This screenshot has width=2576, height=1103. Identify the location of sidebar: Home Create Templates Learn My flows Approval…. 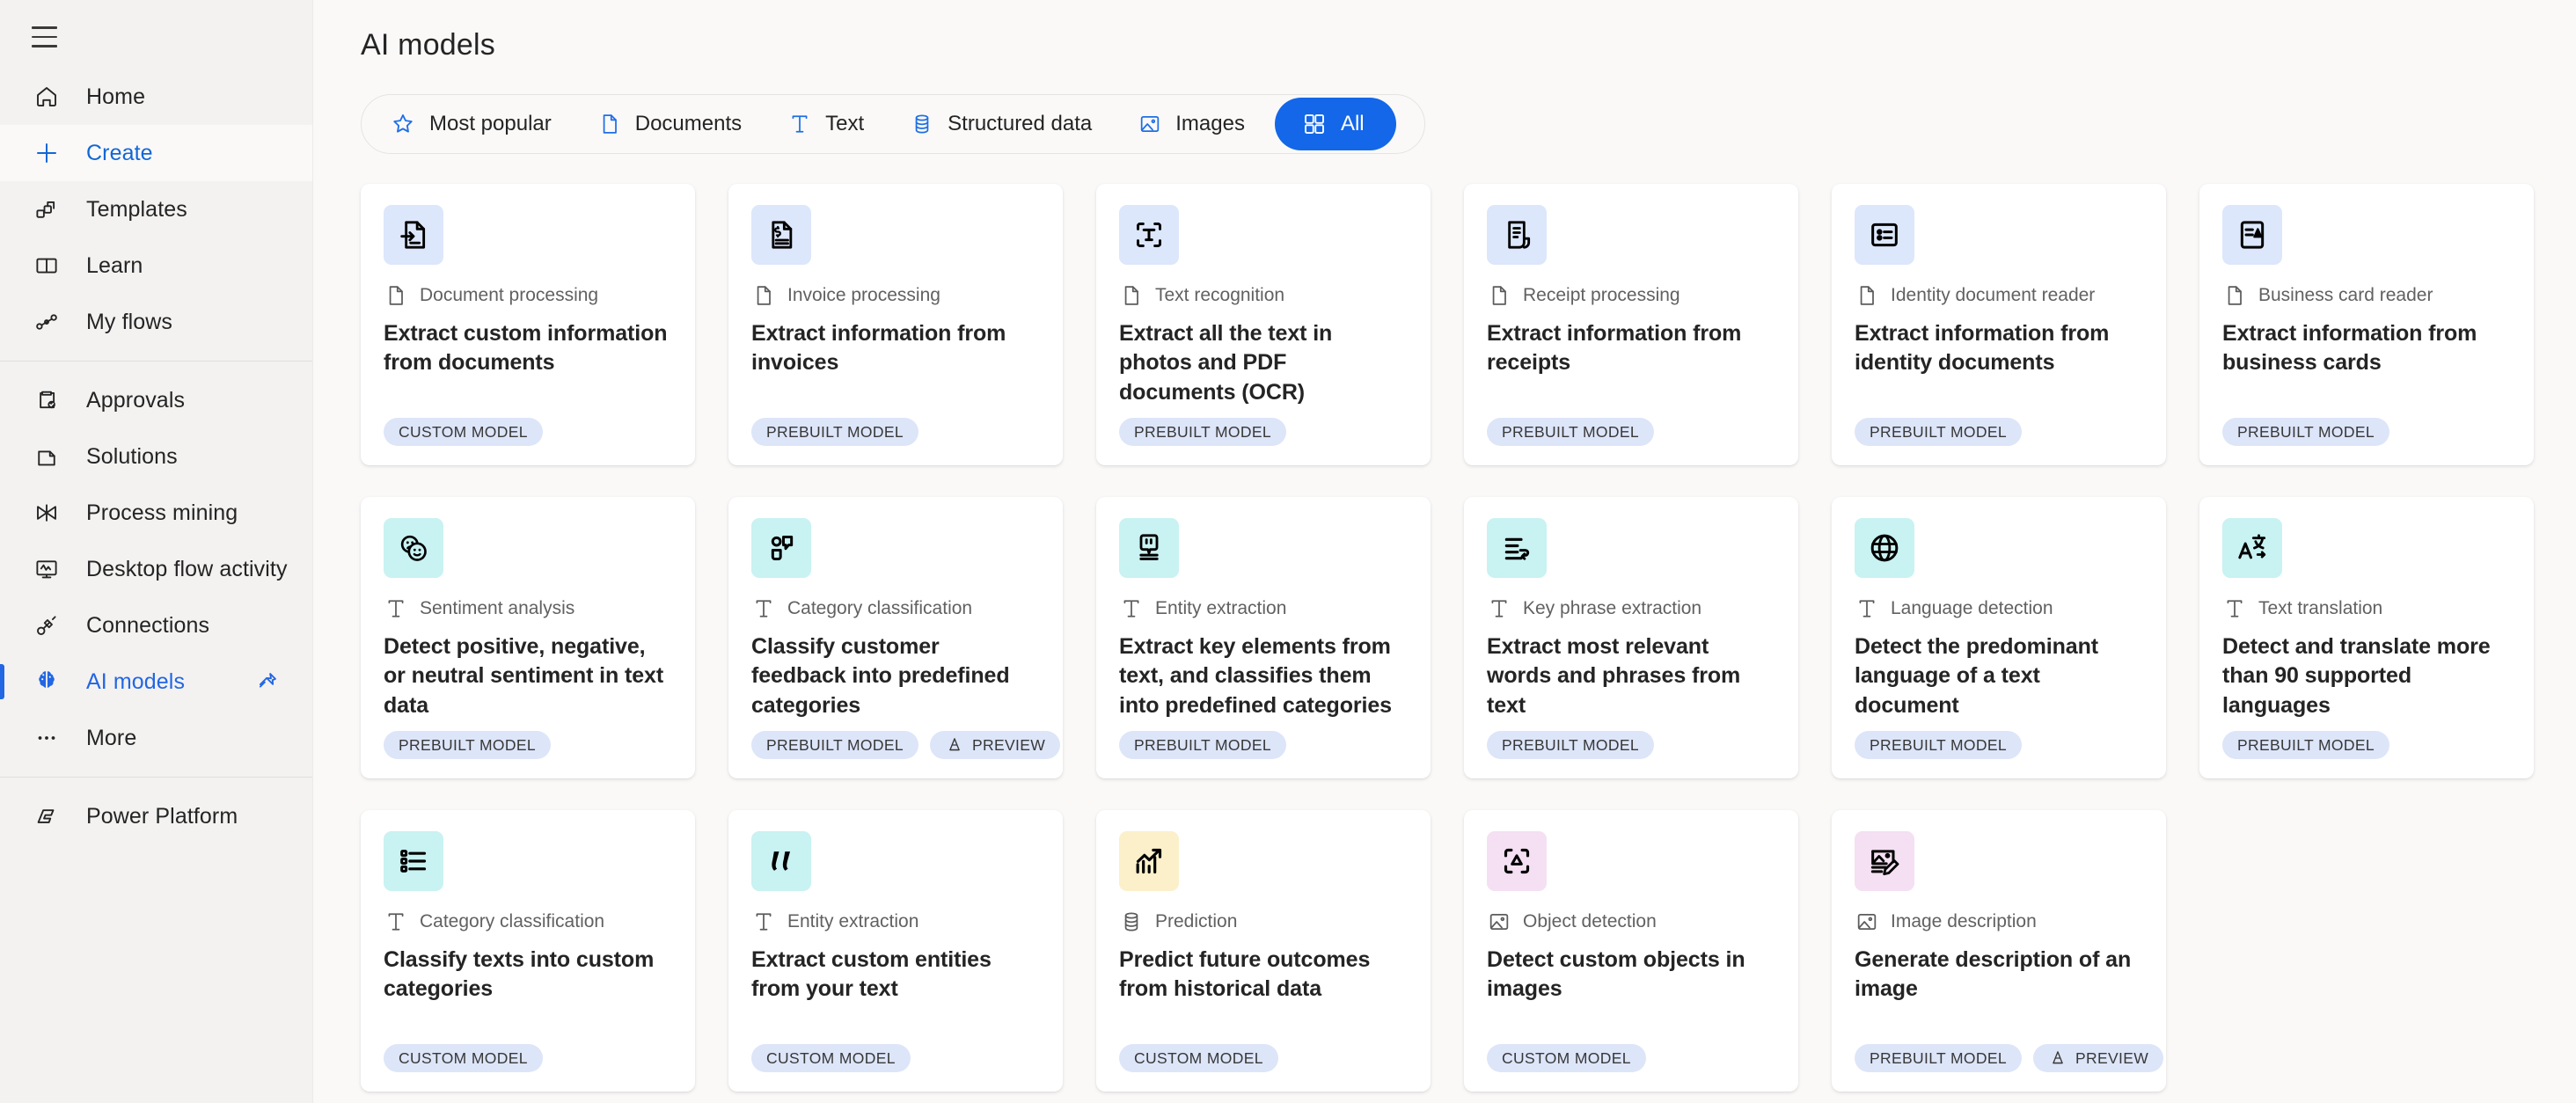
(156, 551).